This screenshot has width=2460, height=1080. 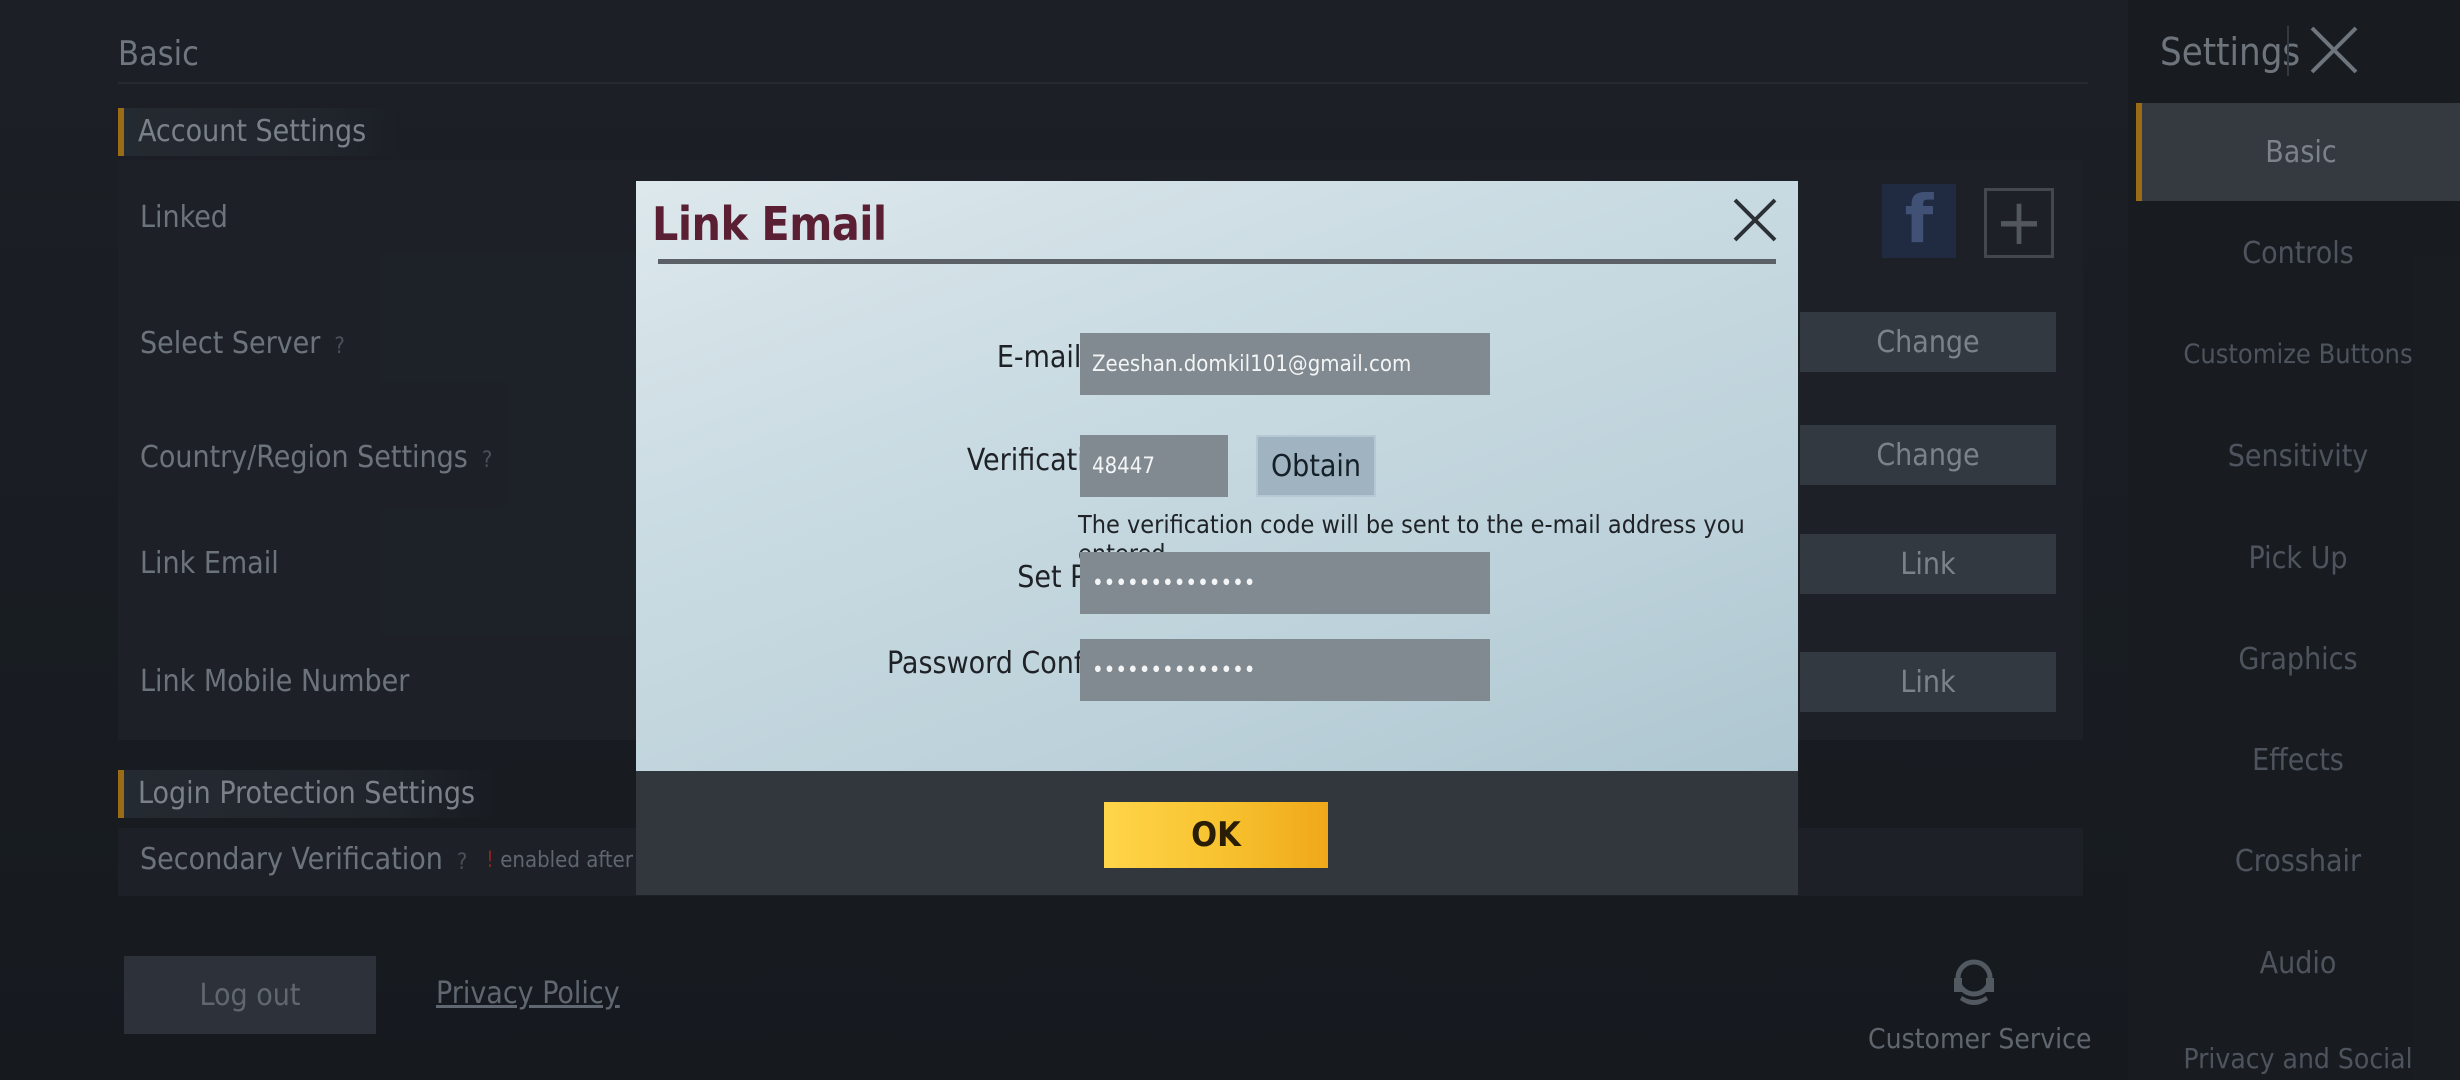 What do you see at coordinates (1217, 261) in the screenshot?
I see `divider` at bounding box center [1217, 261].